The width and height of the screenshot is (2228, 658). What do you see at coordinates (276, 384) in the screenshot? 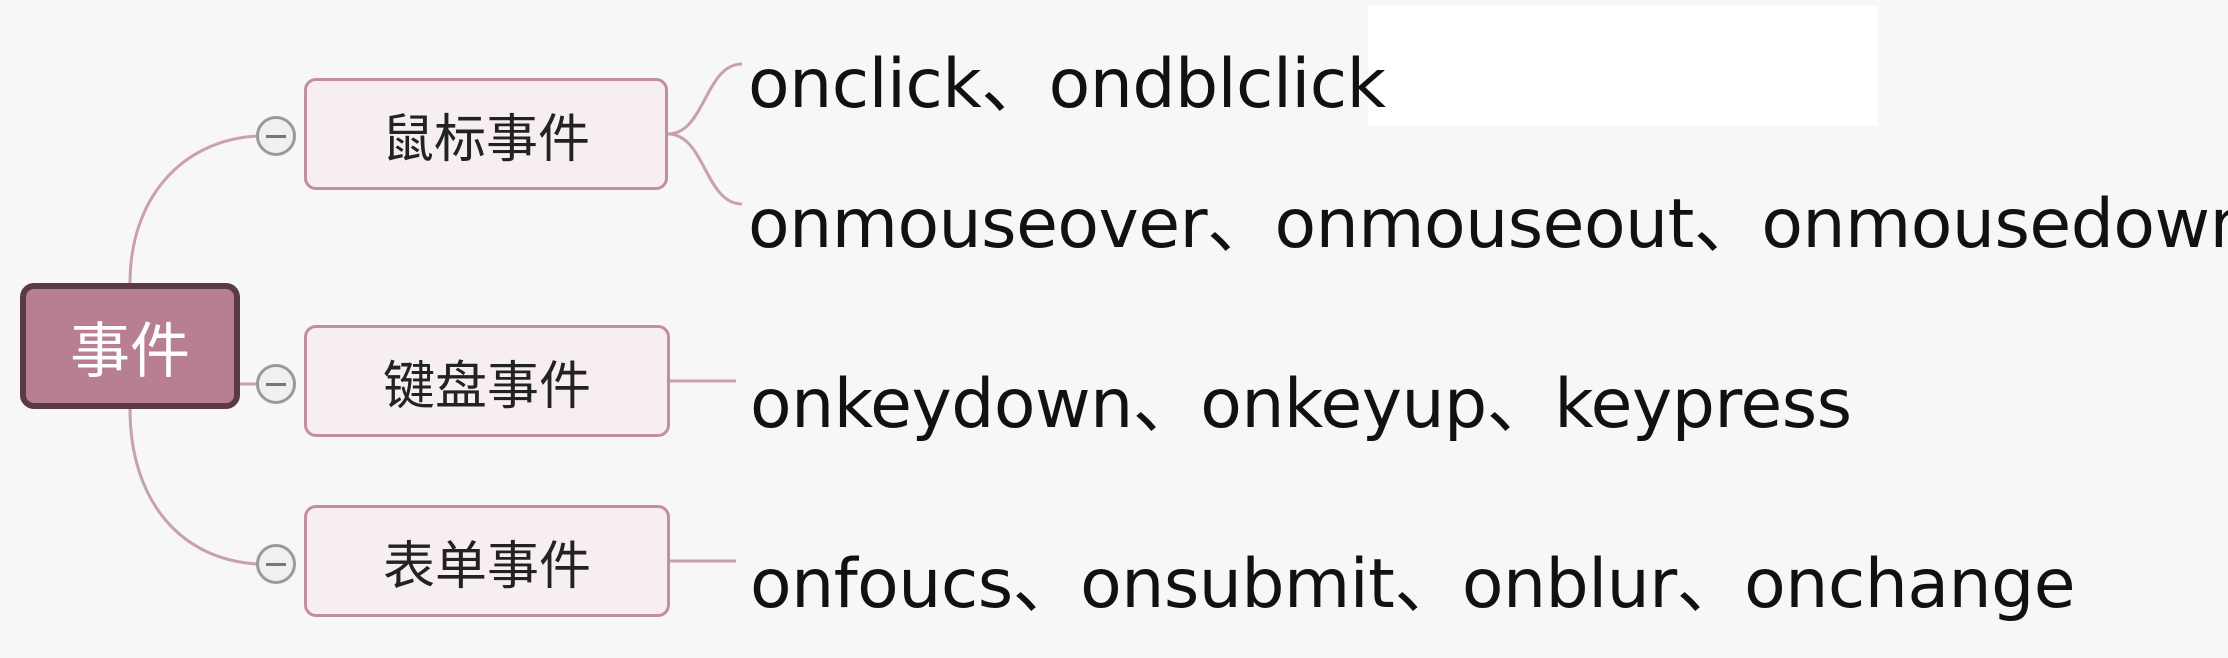
I see `collapse-keyboard-icon` at bounding box center [276, 384].